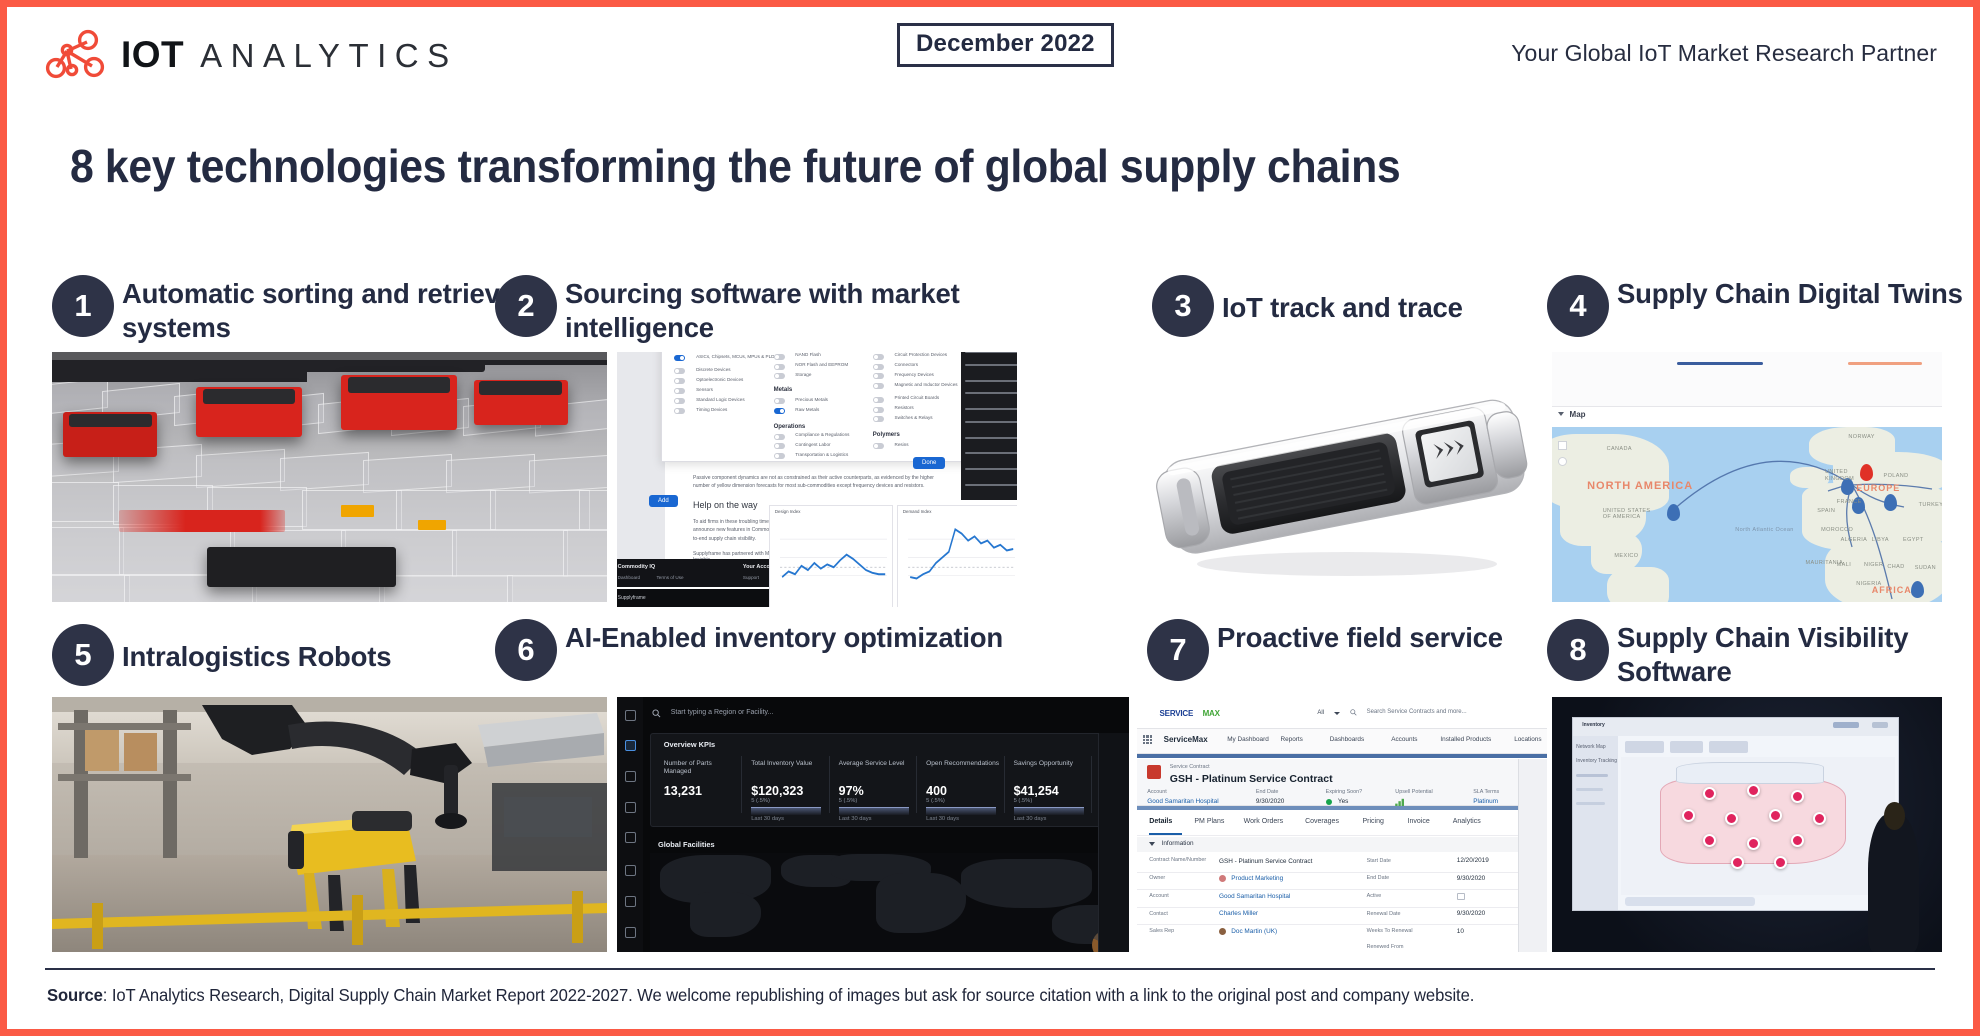 The width and height of the screenshot is (1980, 1036). Describe the element at coordinates (1320, 713) in the screenshot. I see `smx-search-scope: All` at that location.